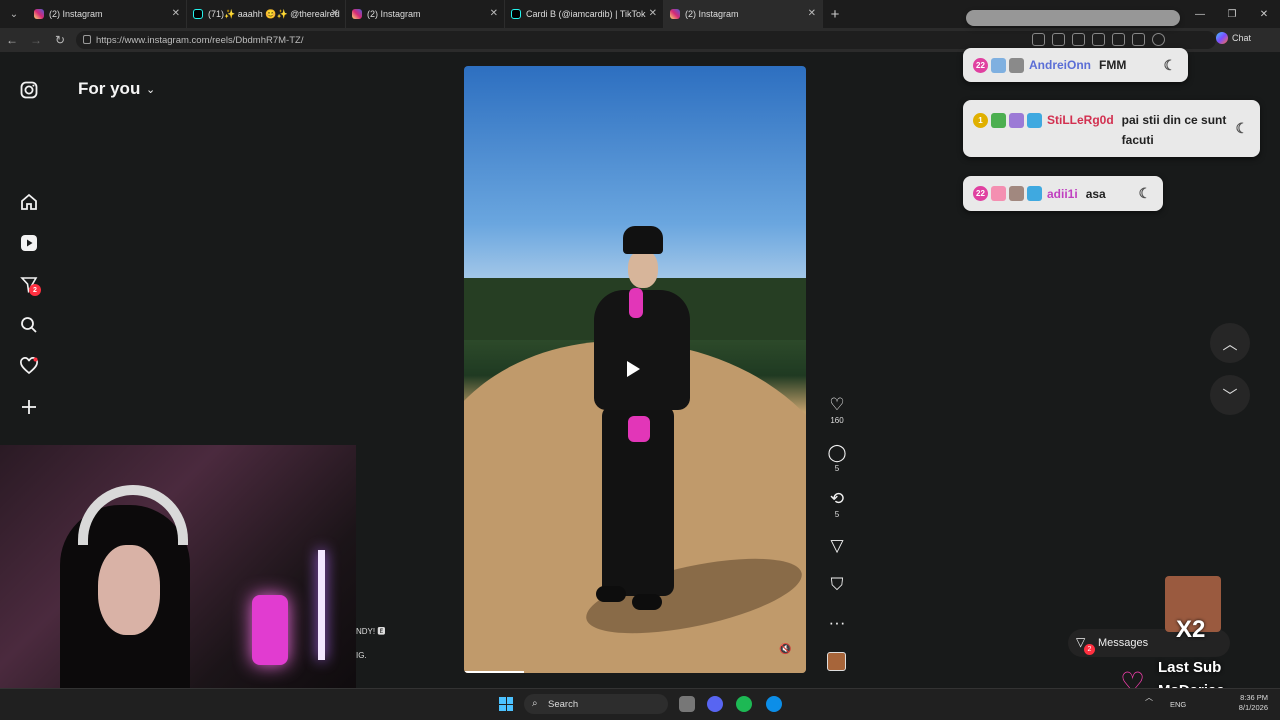  Describe the element at coordinates (361, 655) in the screenshot. I see `caption-fragment: IG.` at that location.